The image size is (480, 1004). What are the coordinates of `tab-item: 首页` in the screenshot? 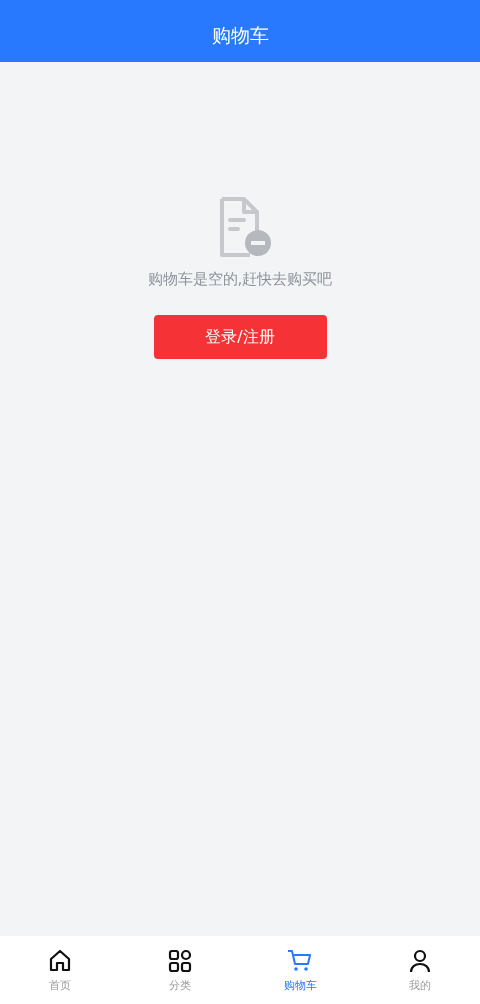 It's located at (60, 970).